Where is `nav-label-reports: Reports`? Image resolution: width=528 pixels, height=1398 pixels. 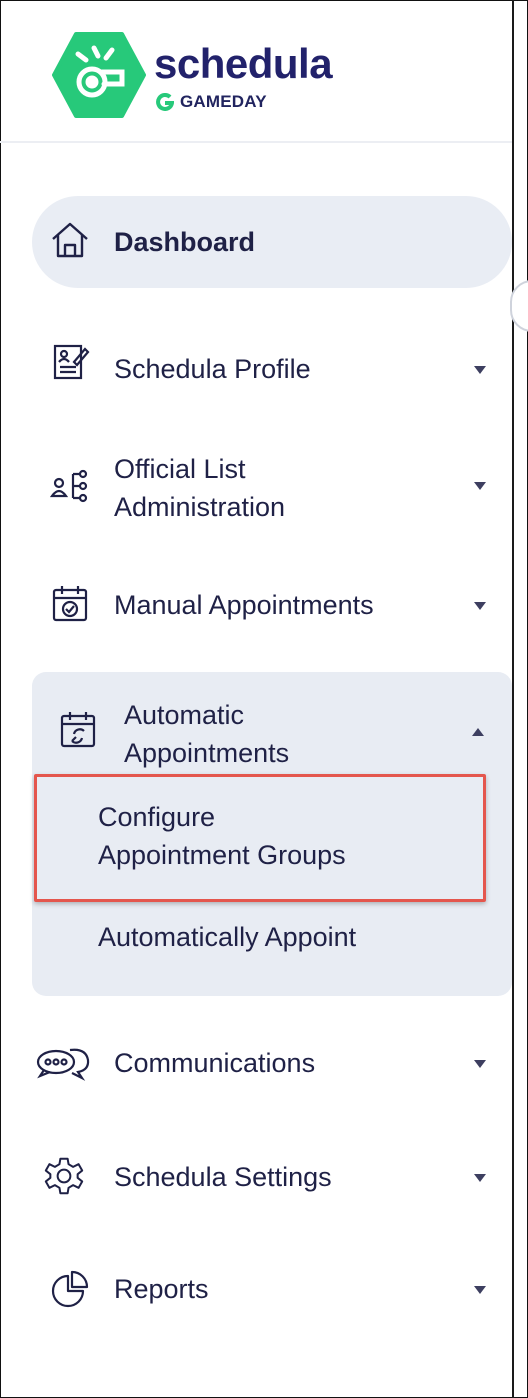 nav-label-reports: Reports is located at coordinates (161, 1289).